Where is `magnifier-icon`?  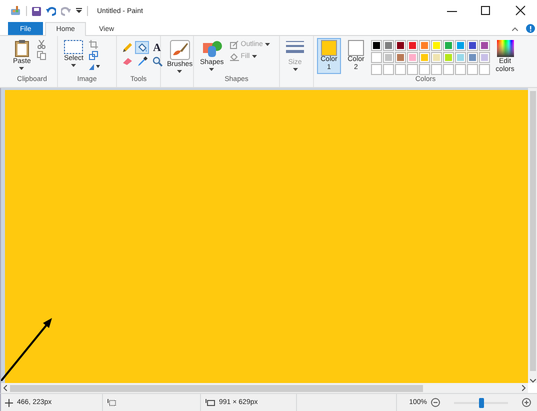
magnifier-icon is located at coordinates (157, 61).